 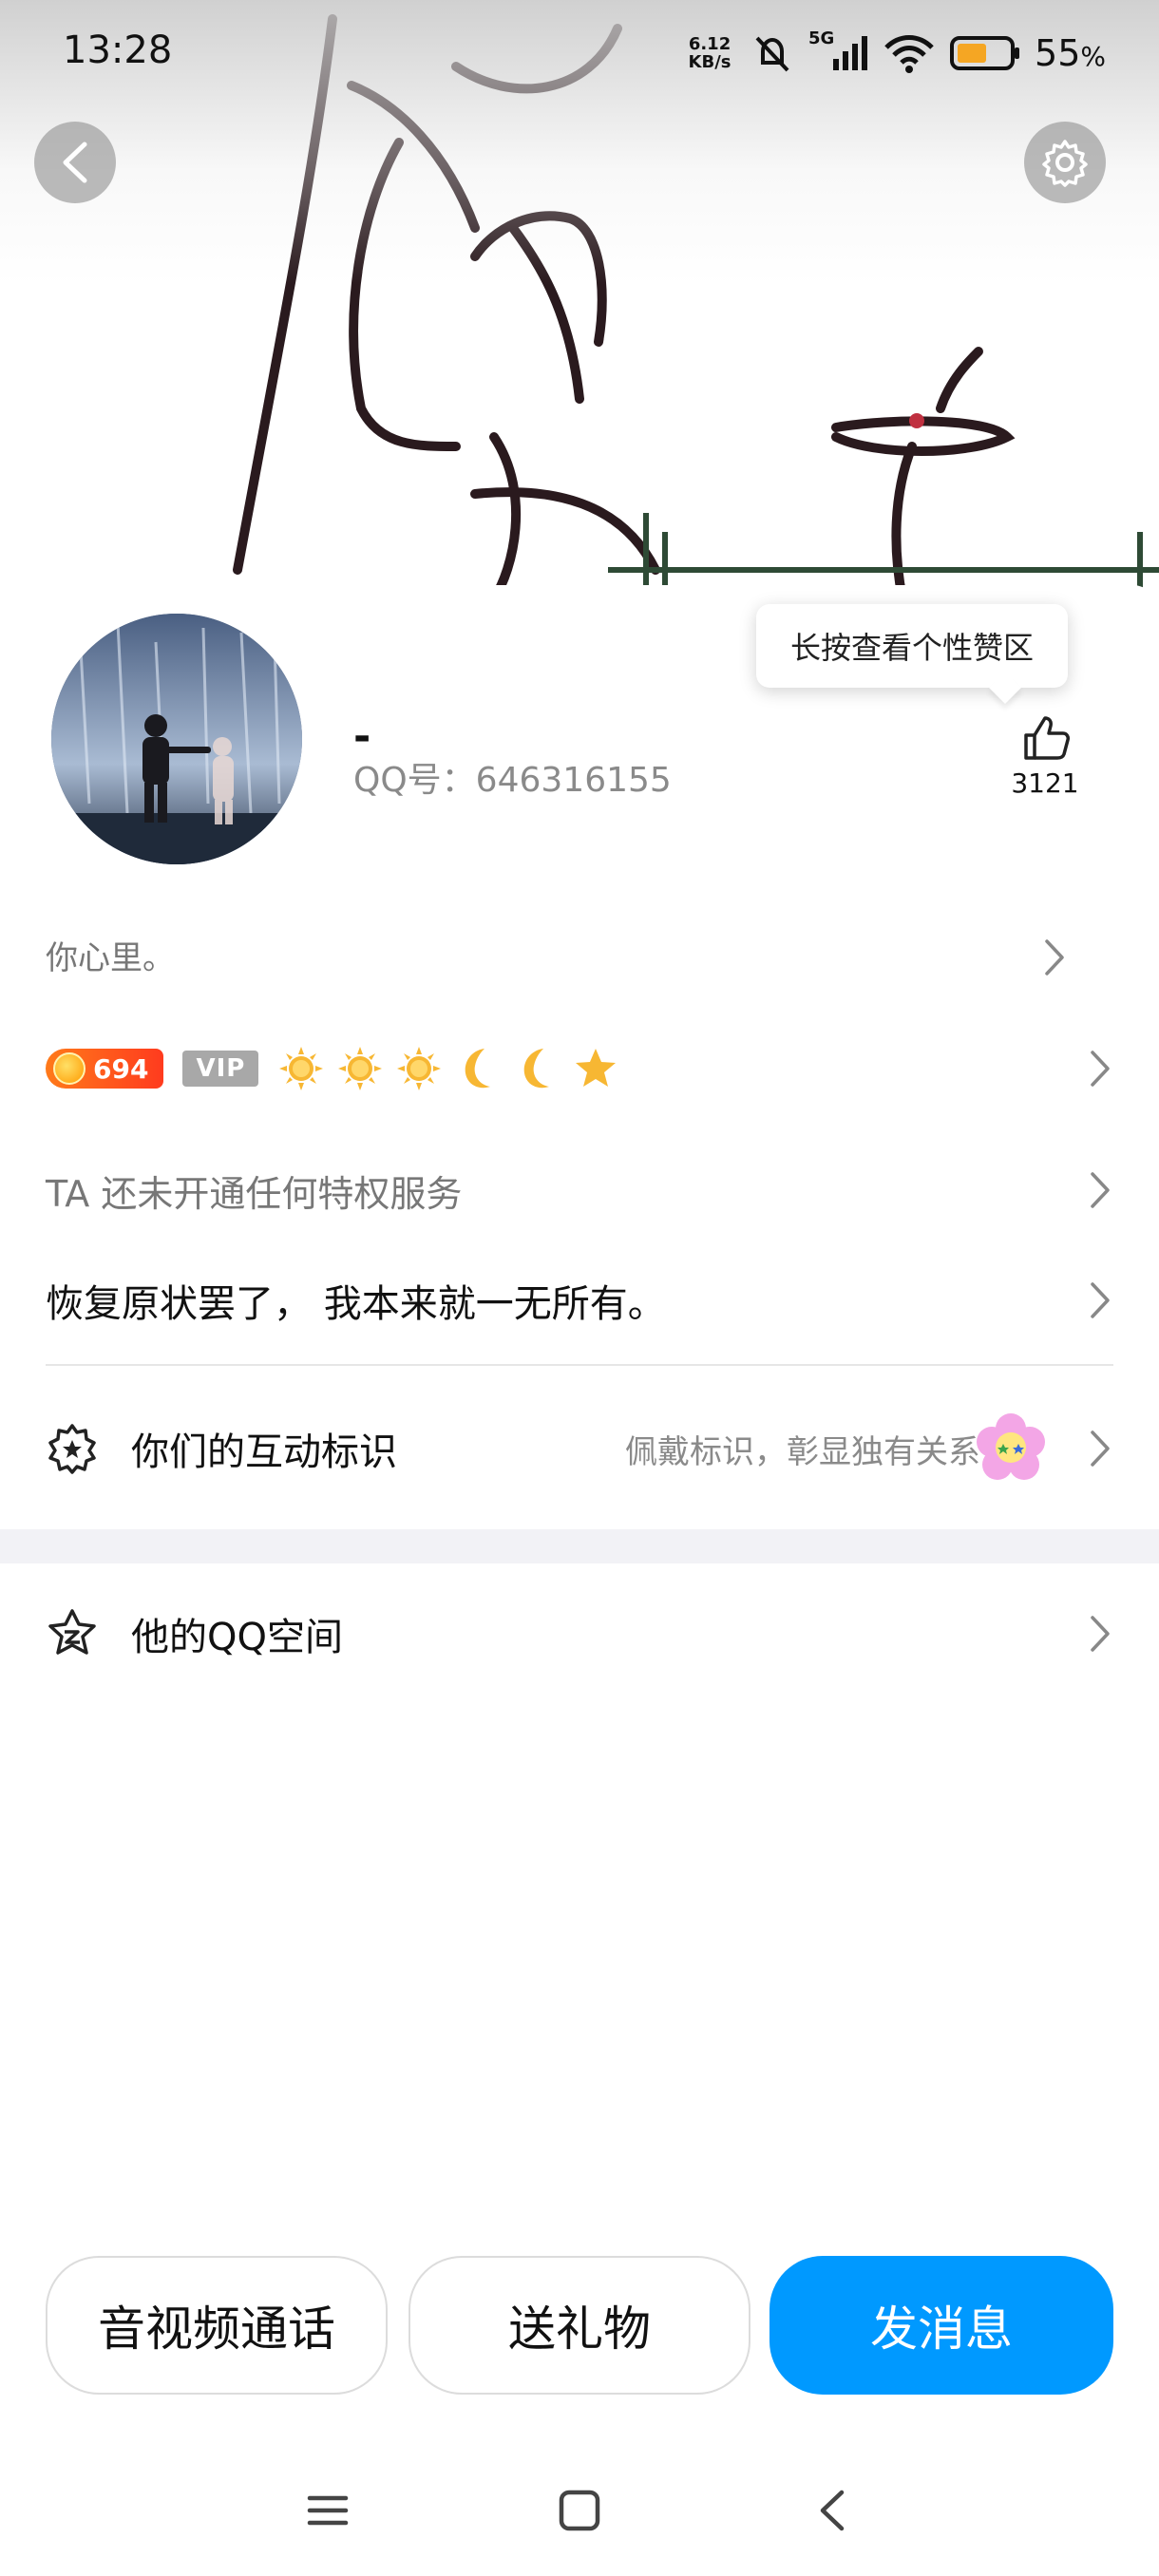 I want to click on interaction-hint: 佩戴标识，彰显独有关系, so click(x=802, y=1451).